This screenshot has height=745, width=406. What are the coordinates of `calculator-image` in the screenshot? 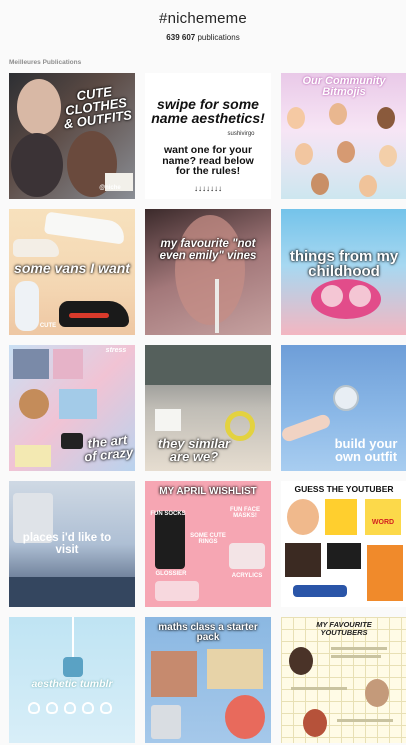 It's located at (166, 722).